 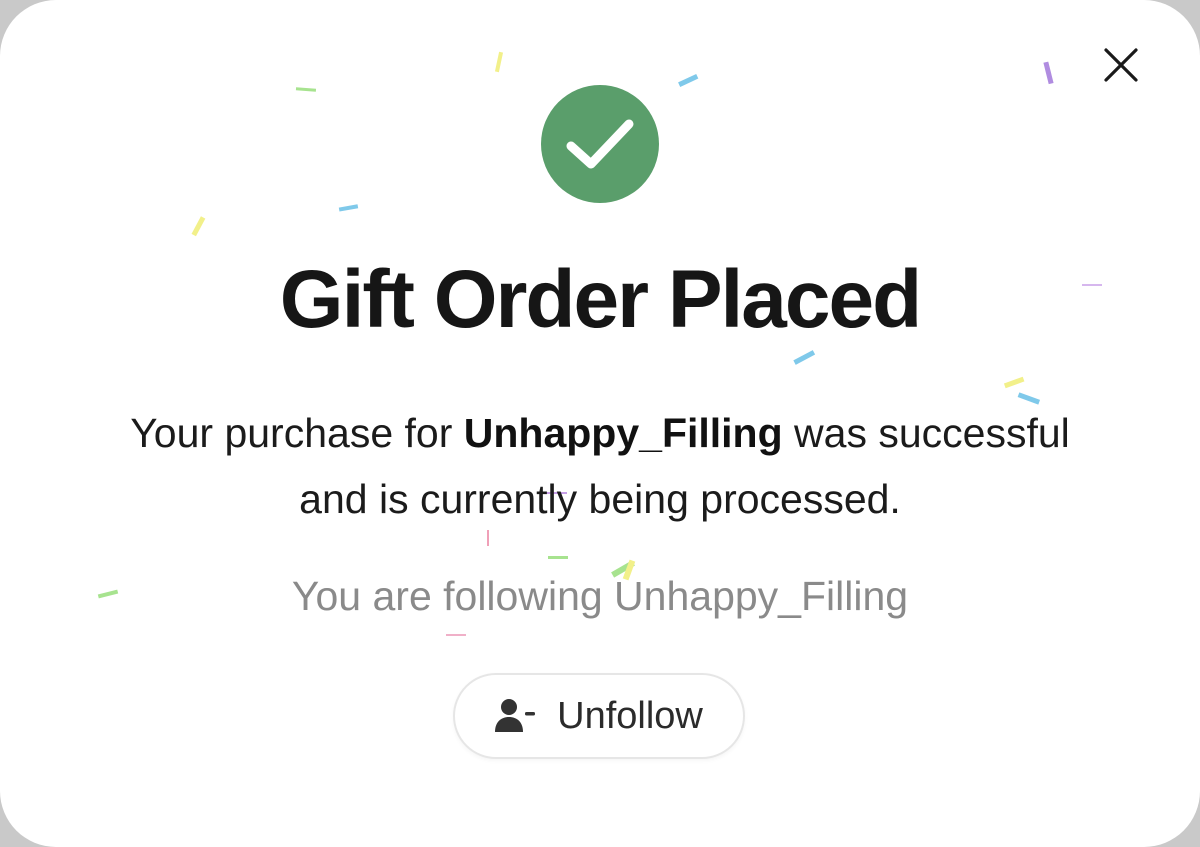 I want to click on message-prefix: Your purchase for, so click(x=297, y=433).